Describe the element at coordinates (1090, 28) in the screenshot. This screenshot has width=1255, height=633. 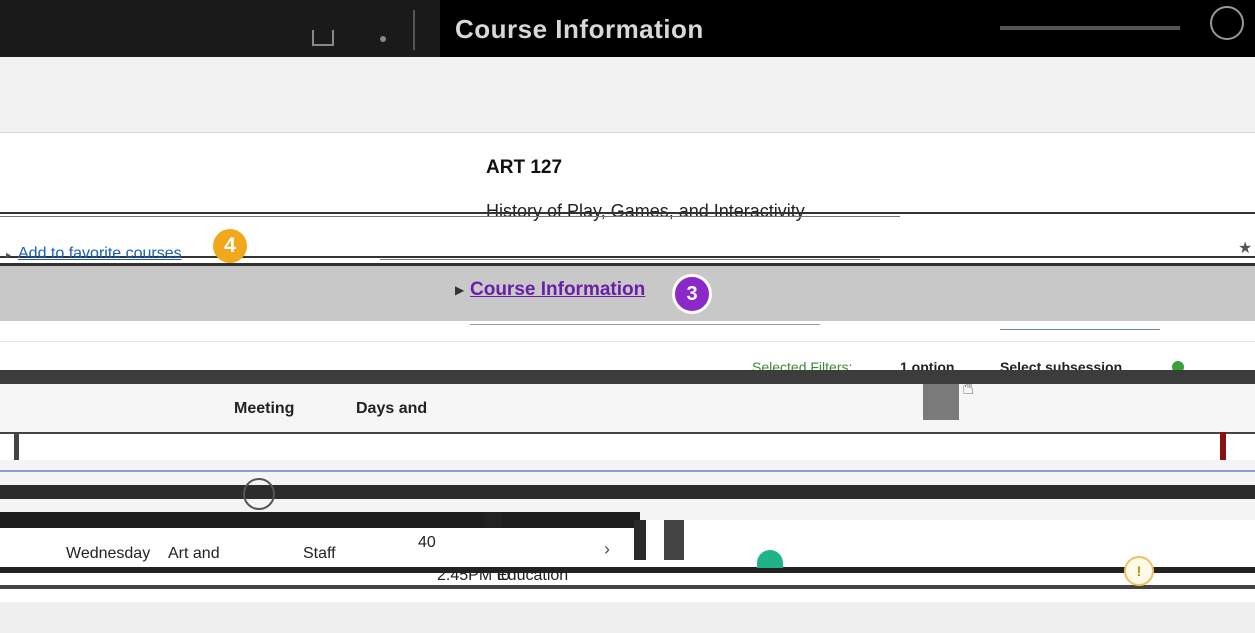
I see `header-glitch-bar` at that location.